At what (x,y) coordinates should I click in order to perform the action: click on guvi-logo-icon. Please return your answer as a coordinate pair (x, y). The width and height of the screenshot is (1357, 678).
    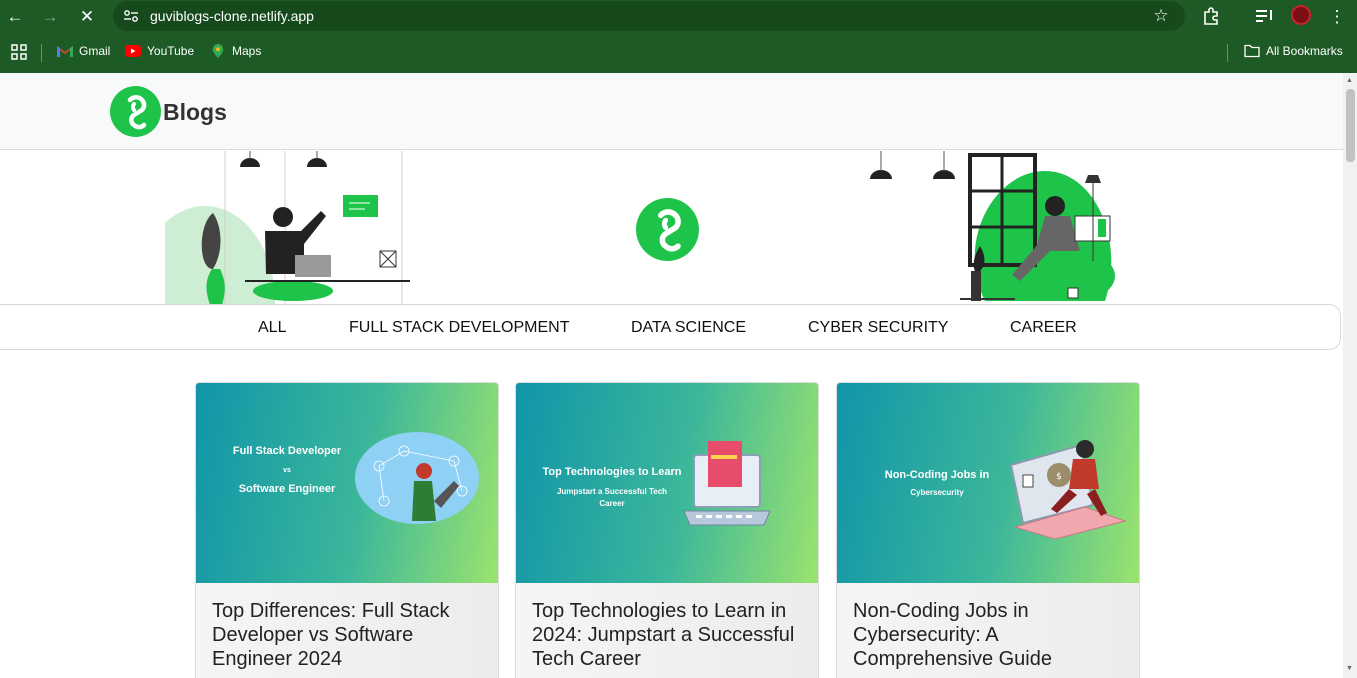
    Looking at the image, I should click on (135, 111).